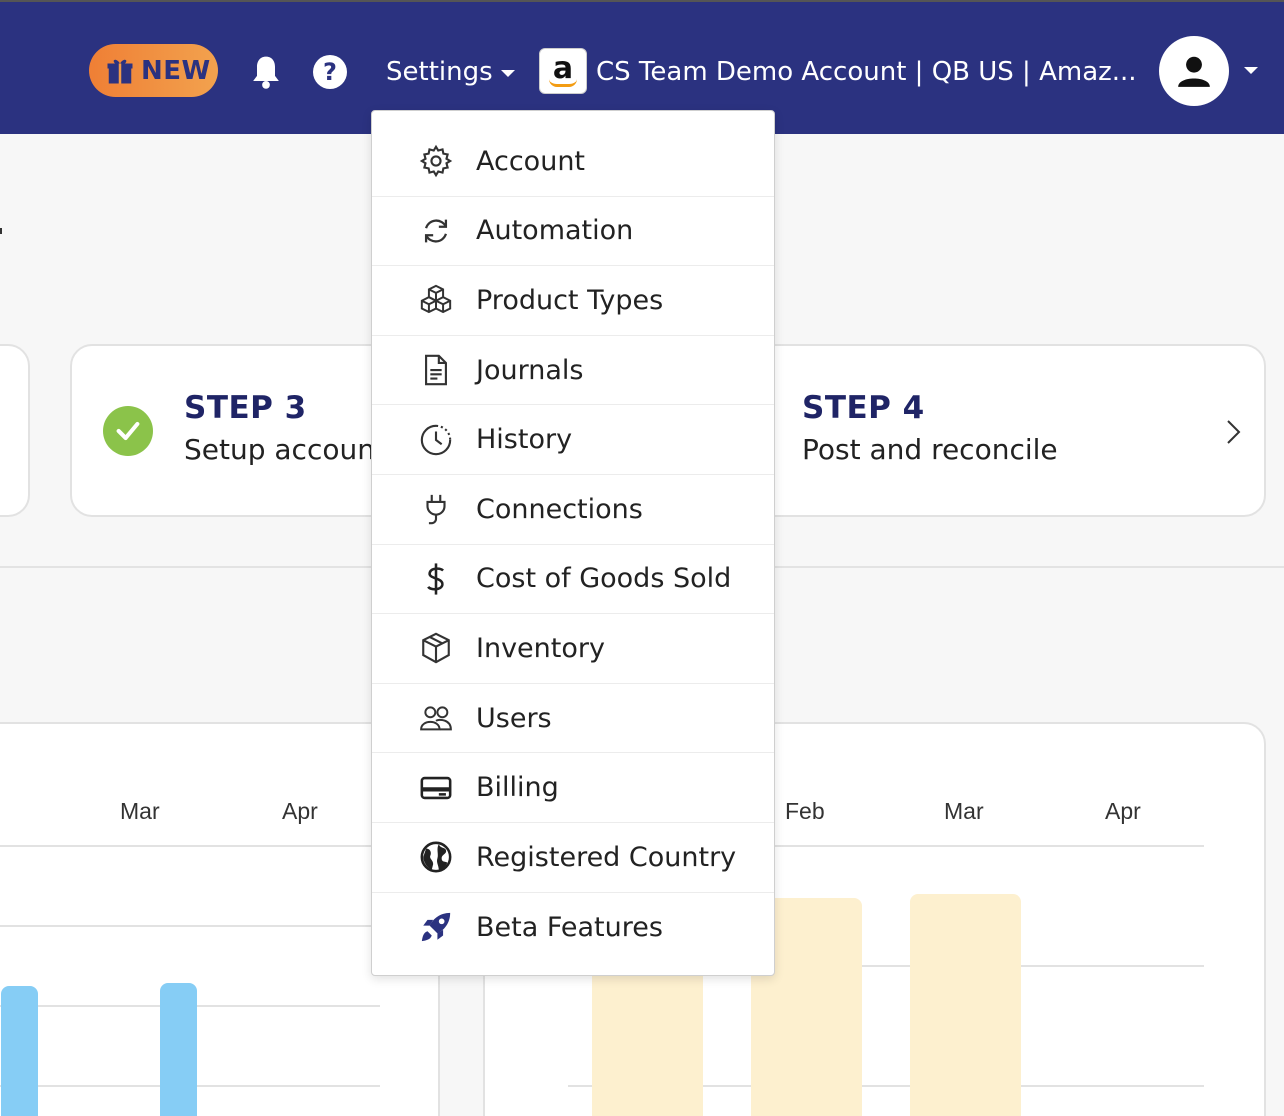 The height and width of the screenshot is (1116, 1284). I want to click on settings-dropdown-toggle: Settings, so click(450, 72).